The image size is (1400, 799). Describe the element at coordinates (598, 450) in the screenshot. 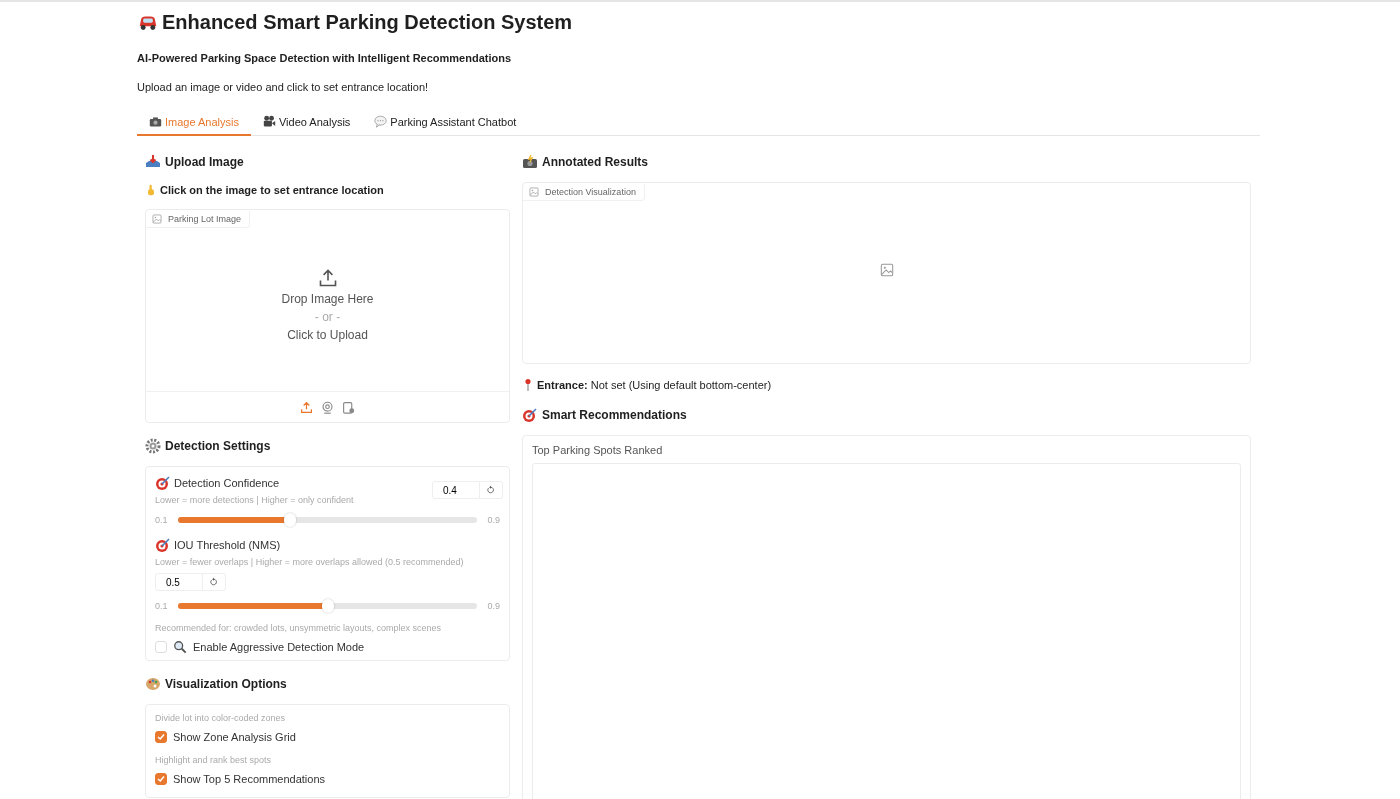

I see `field-label: Top Parking Spots Ranked` at that location.